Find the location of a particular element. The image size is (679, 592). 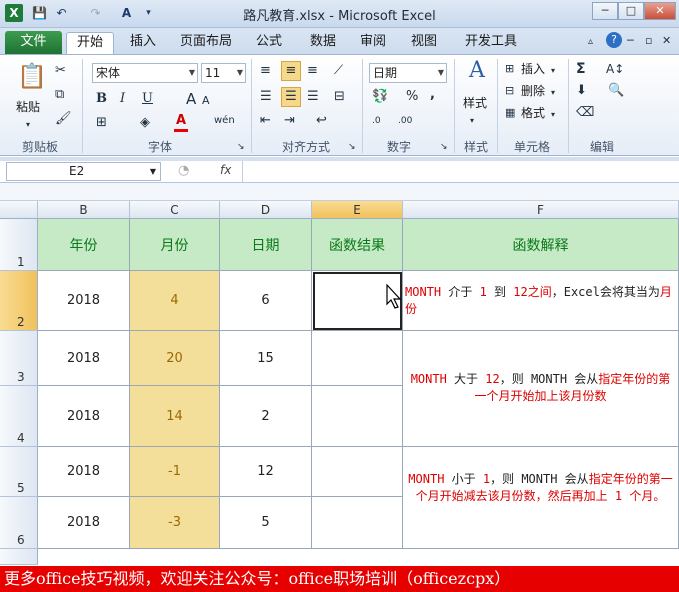

tab-review: 审阅 is located at coordinates (373, 43).